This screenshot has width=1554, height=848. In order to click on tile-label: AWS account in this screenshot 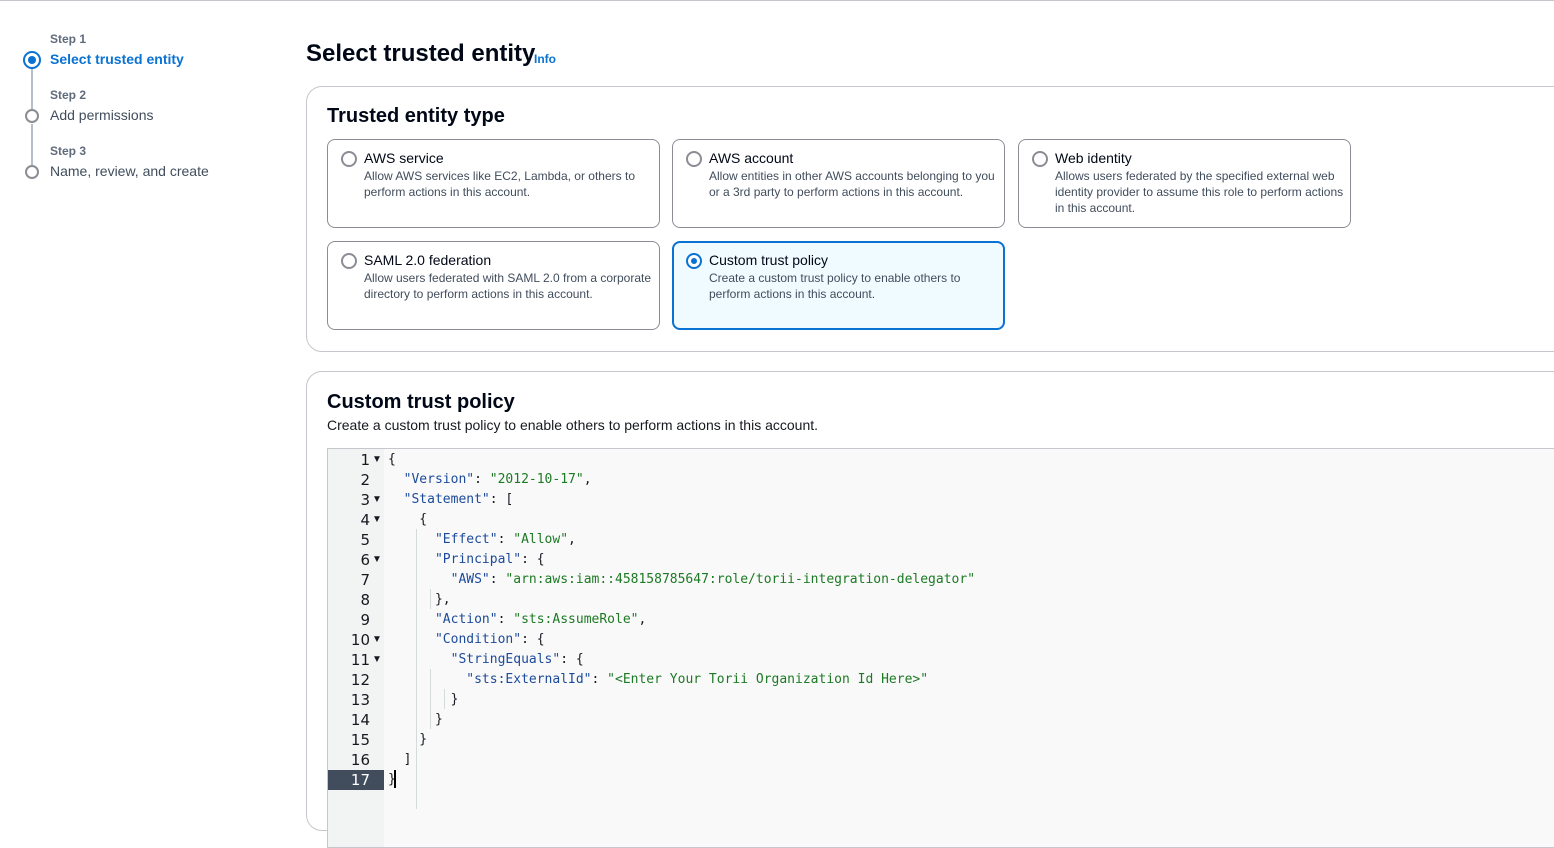, I will do `click(751, 158)`.